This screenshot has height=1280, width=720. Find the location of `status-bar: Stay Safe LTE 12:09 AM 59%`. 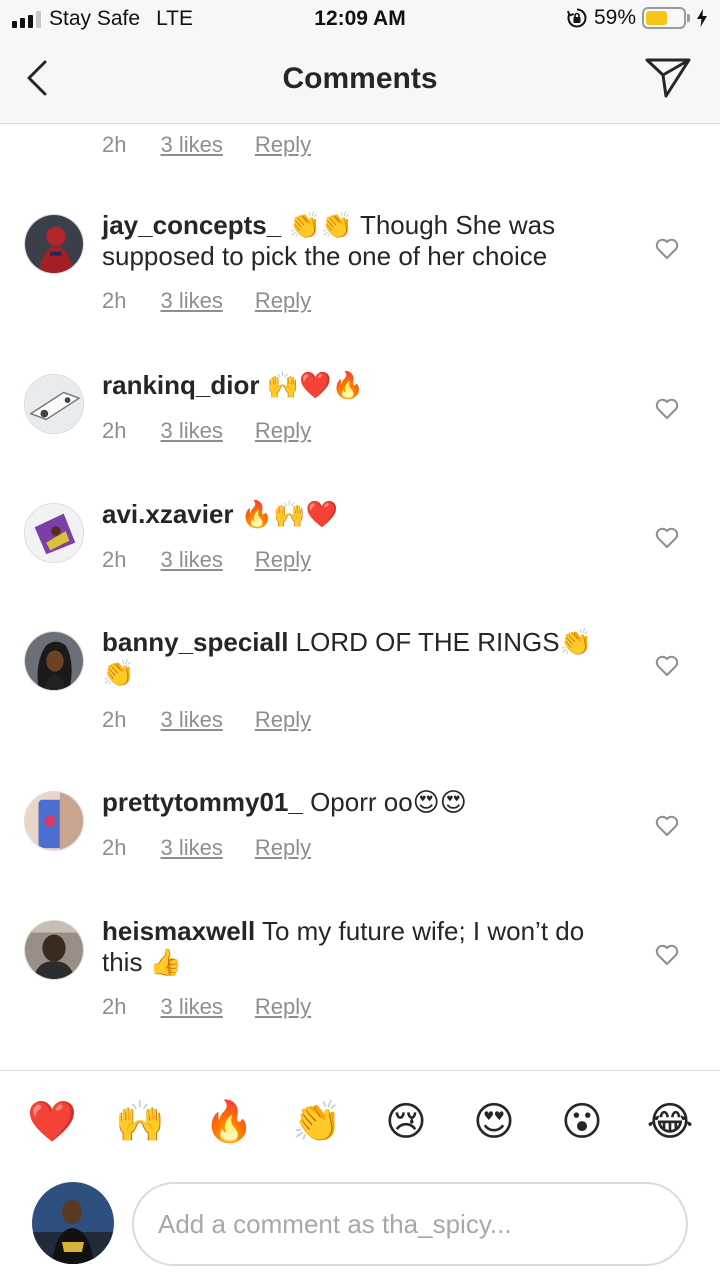

status-bar: Stay Safe LTE 12:09 AM 59% is located at coordinates (360, 20).